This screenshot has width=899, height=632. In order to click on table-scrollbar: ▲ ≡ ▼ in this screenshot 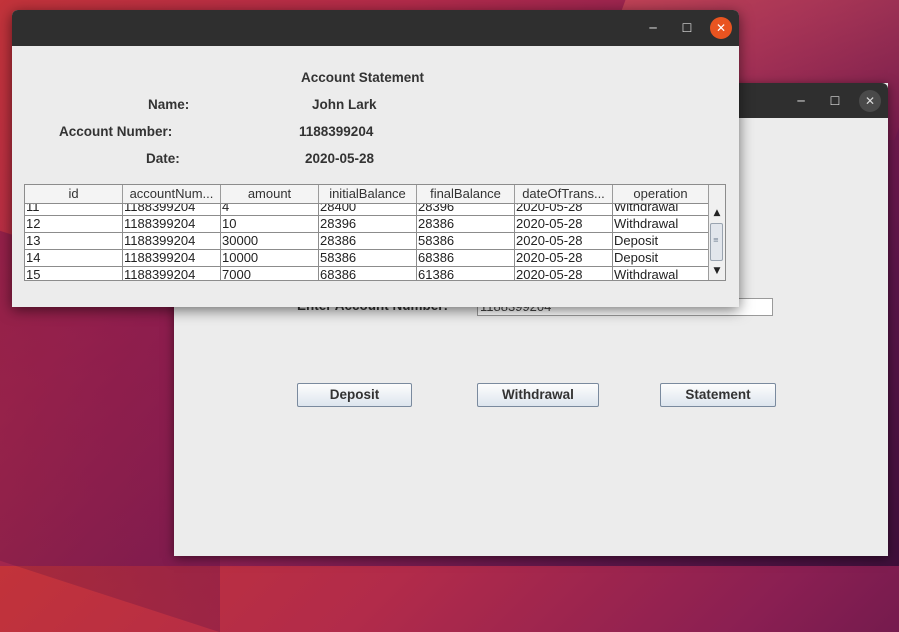, I will do `click(716, 232)`.